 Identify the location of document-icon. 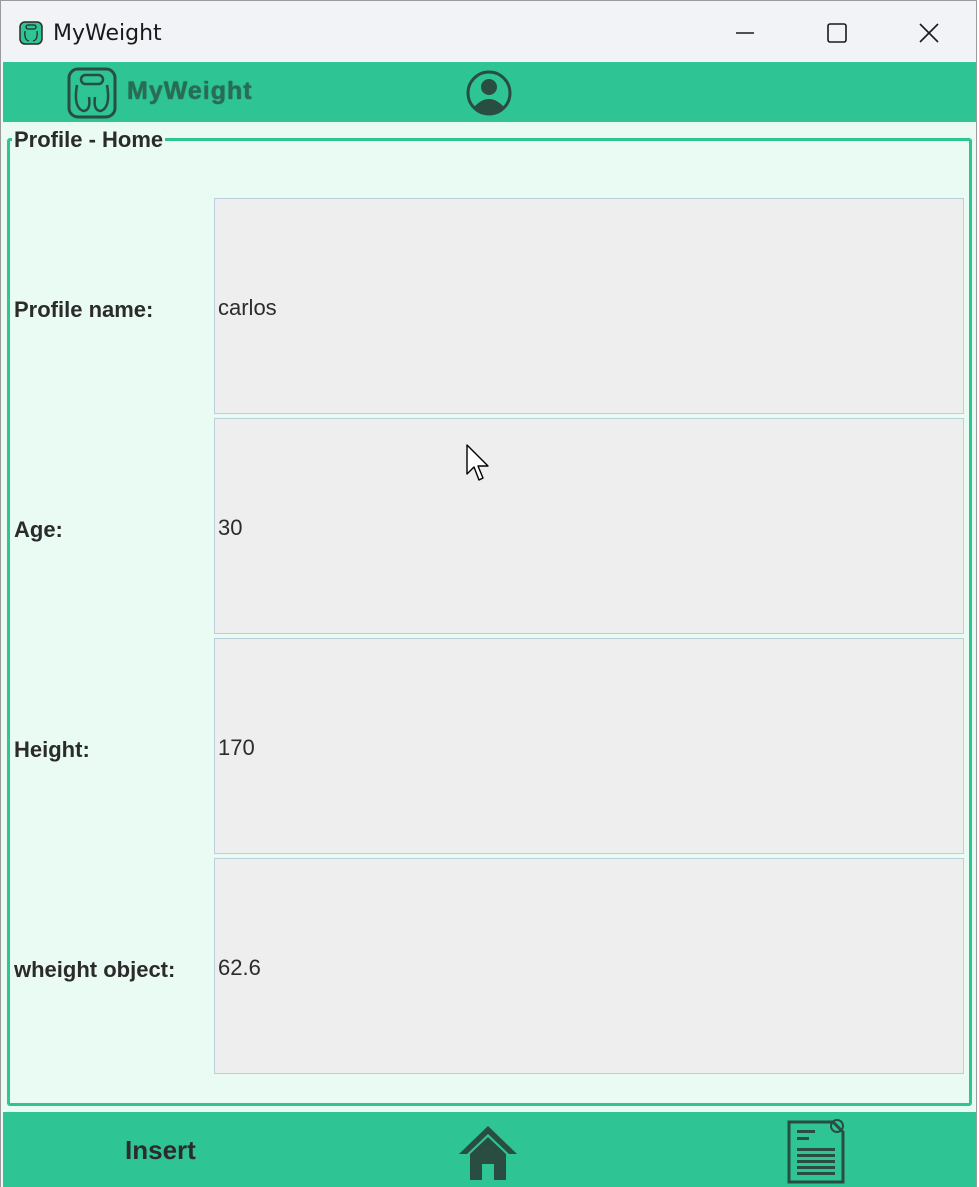
(816, 1152).